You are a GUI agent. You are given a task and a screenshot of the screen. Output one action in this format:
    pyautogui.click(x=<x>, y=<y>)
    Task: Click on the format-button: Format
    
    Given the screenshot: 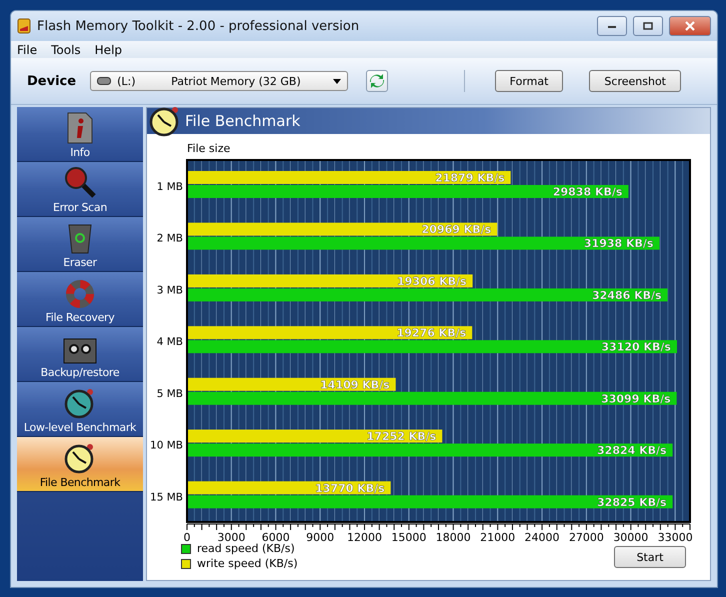 What is the action you would take?
    pyautogui.click(x=529, y=81)
    